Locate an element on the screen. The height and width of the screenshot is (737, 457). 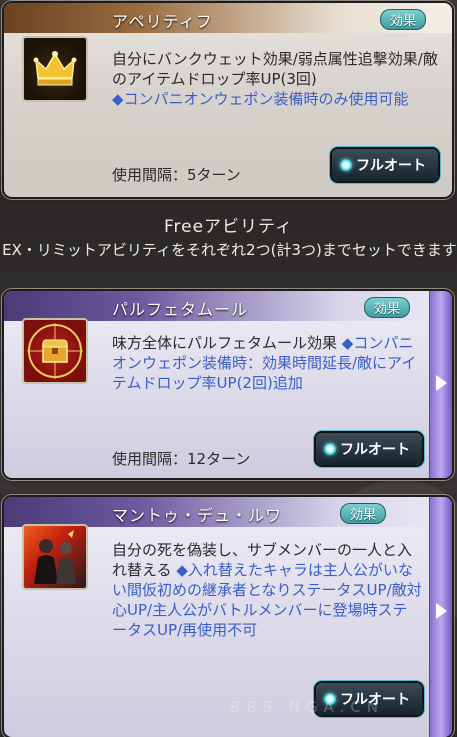
watermark: BBS.NGA.CN is located at coordinates (307, 707).